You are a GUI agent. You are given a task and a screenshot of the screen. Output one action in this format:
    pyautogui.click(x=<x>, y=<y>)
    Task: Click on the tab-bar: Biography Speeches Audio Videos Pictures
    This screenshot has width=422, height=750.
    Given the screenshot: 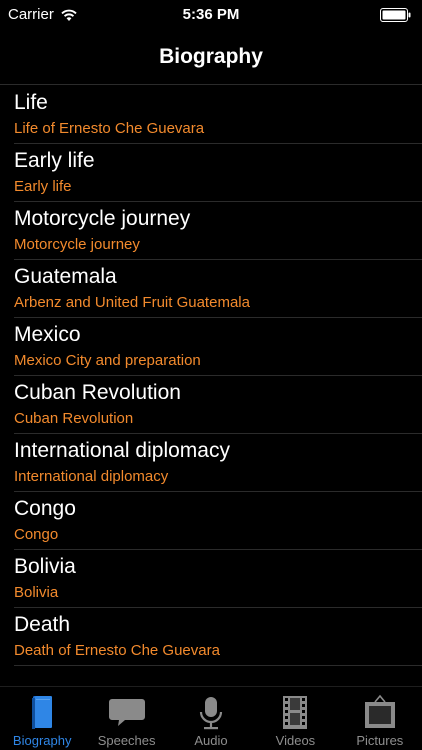 What is the action you would take?
    pyautogui.click(x=211, y=718)
    